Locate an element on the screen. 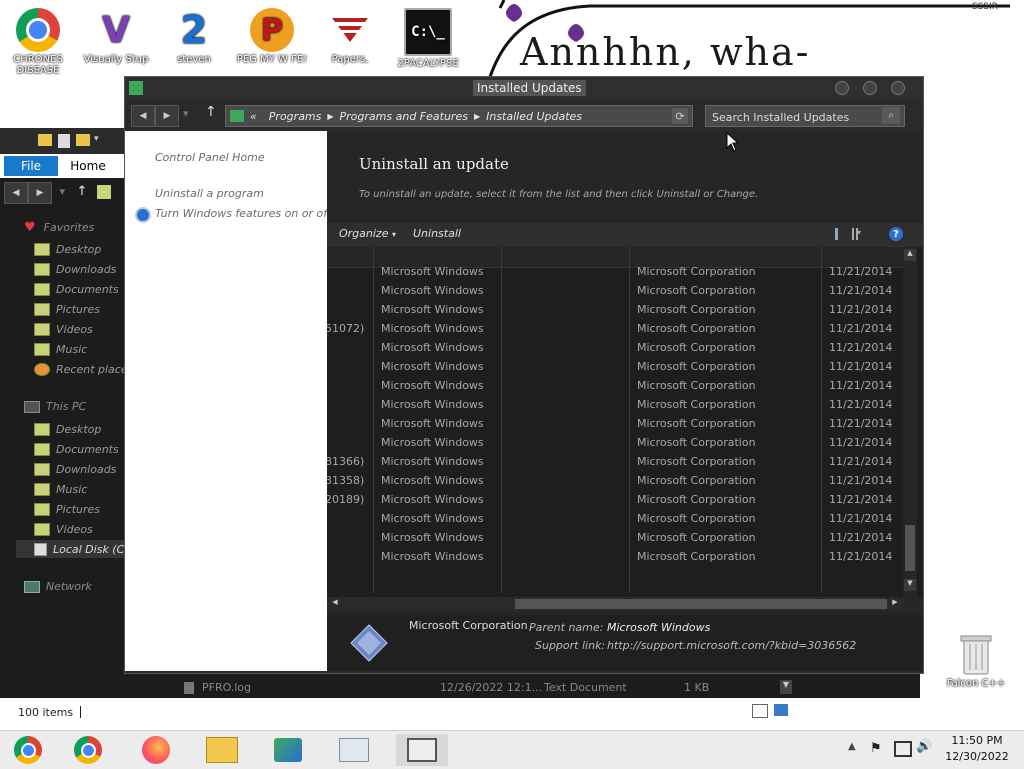 The height and width of the screenshot is (769, 1024). tree-item-pc-downloads: Downloads is located at coordinates (75, 469).